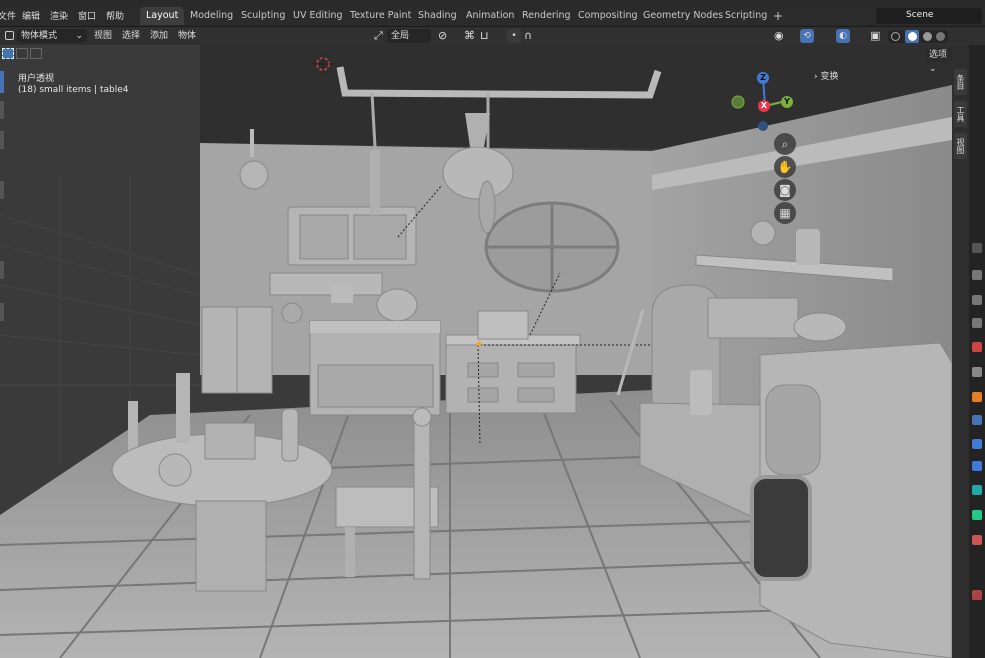  I want to click on camera-icon: ◙, so click(785, 190).